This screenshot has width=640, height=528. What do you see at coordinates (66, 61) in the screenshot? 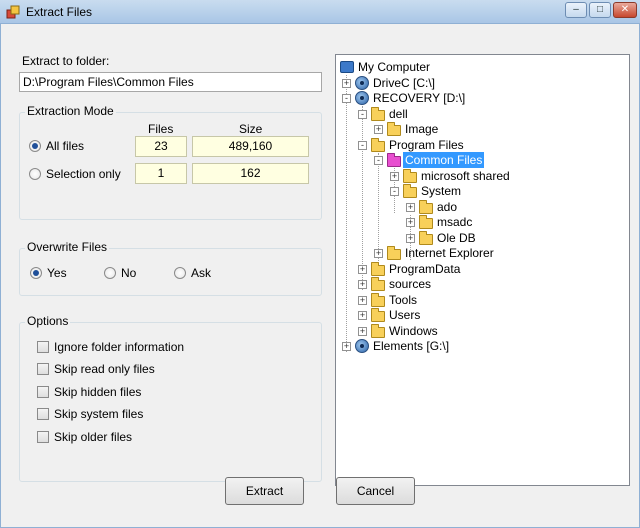
I see `extract-to-label: Extract to folder:` at bounding box center [66, 61].